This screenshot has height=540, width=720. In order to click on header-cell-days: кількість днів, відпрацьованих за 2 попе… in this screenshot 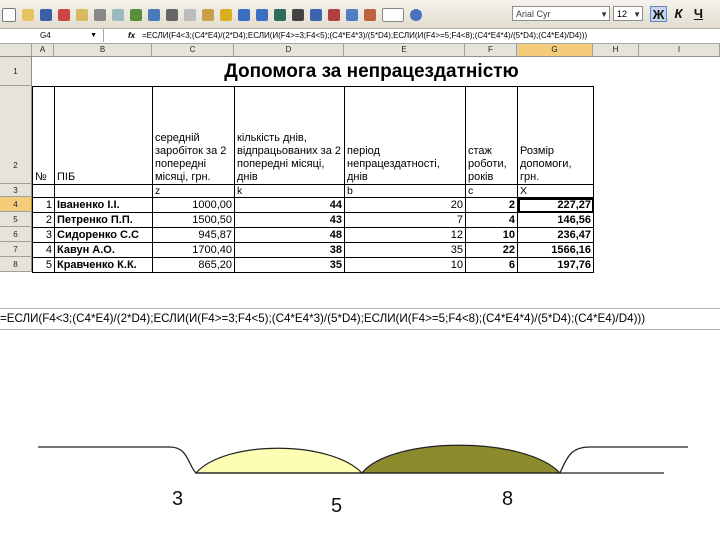, I will do `click(289, 135)`.